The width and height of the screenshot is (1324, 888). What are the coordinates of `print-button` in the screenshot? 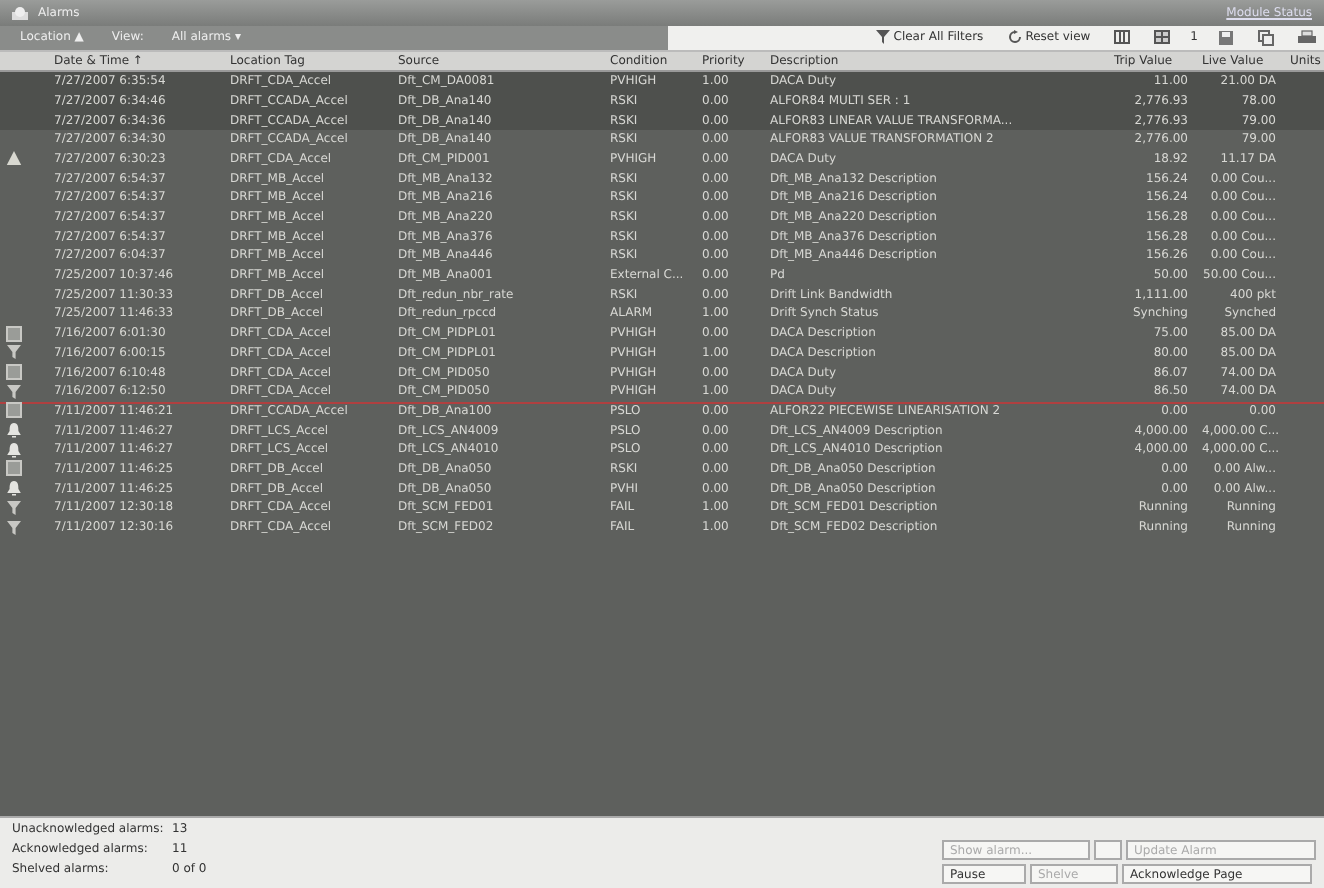 It's located at (1307, 37).